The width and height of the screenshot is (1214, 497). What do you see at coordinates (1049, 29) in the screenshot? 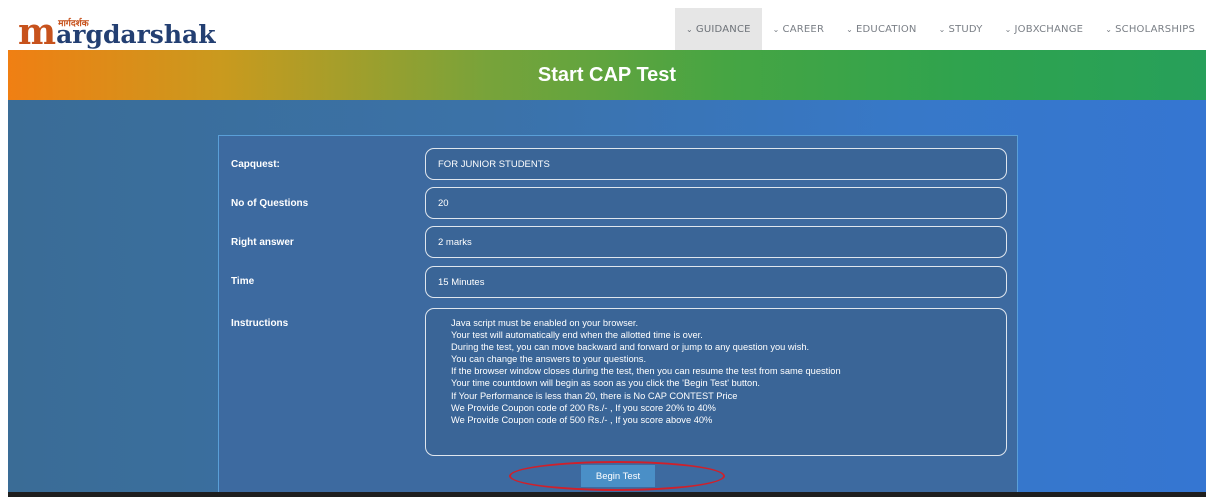
I see `nav-label: JOBXCHANGE` at bounding box center [1049, 29].